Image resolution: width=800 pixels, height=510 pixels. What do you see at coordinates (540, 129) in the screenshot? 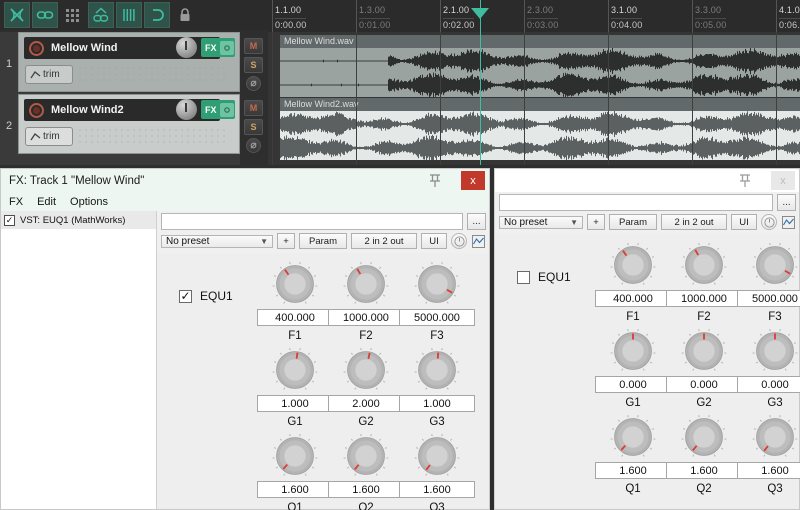
I see `audio-clip-2: Mellow Wind2.wav` at bounding box center [540, 129].